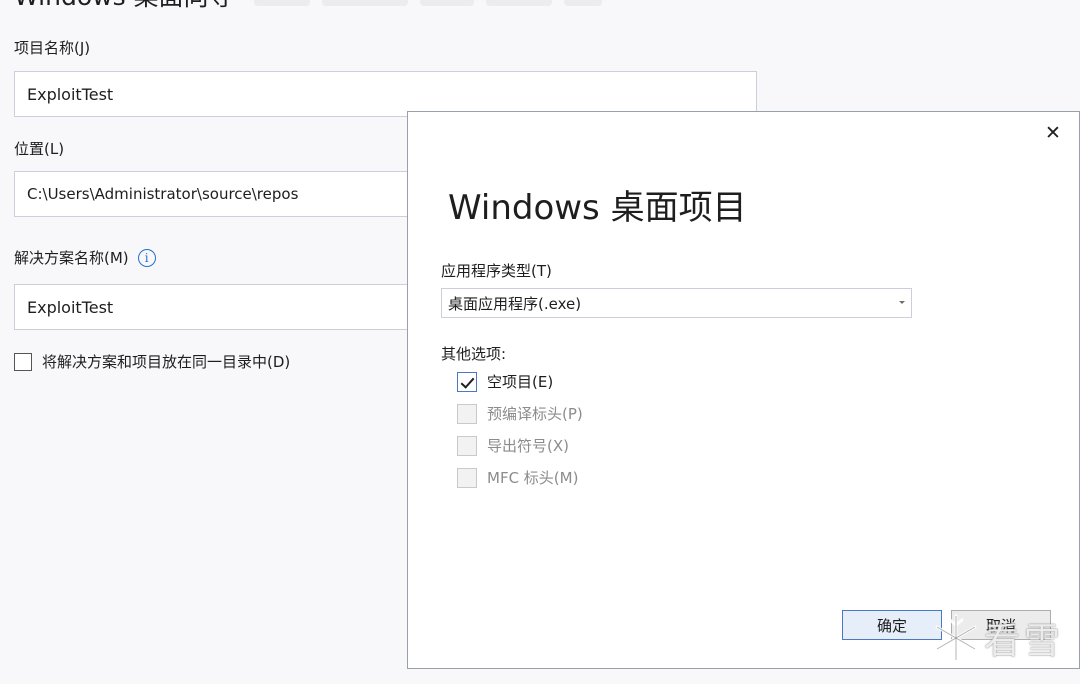  I want to click on export-symbols-label: 导出符号(X), so click(528, 446).